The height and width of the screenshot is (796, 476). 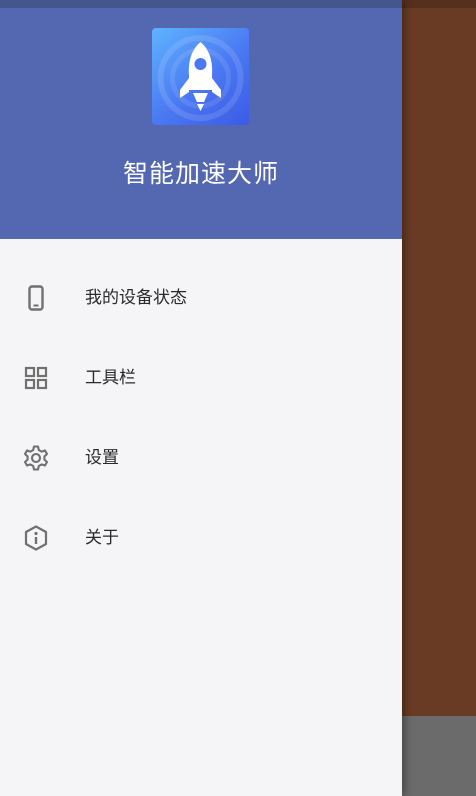 I want to click on menu-item-toolbar: 工具栏, so click(x=201, y=378).